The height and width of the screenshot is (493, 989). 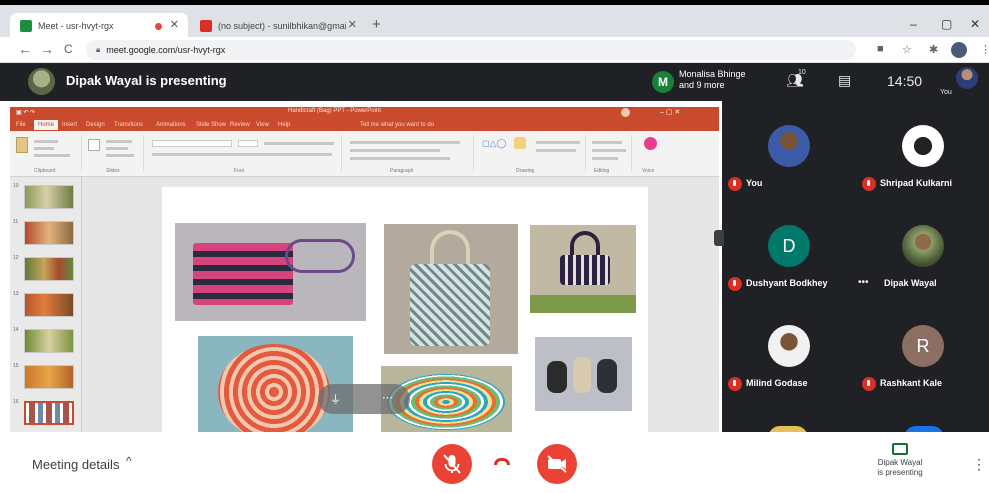 What do you see at coordinates (913, 24) in the screenshot?
I see `minimize-button: –` at bounding box center [913, 24].